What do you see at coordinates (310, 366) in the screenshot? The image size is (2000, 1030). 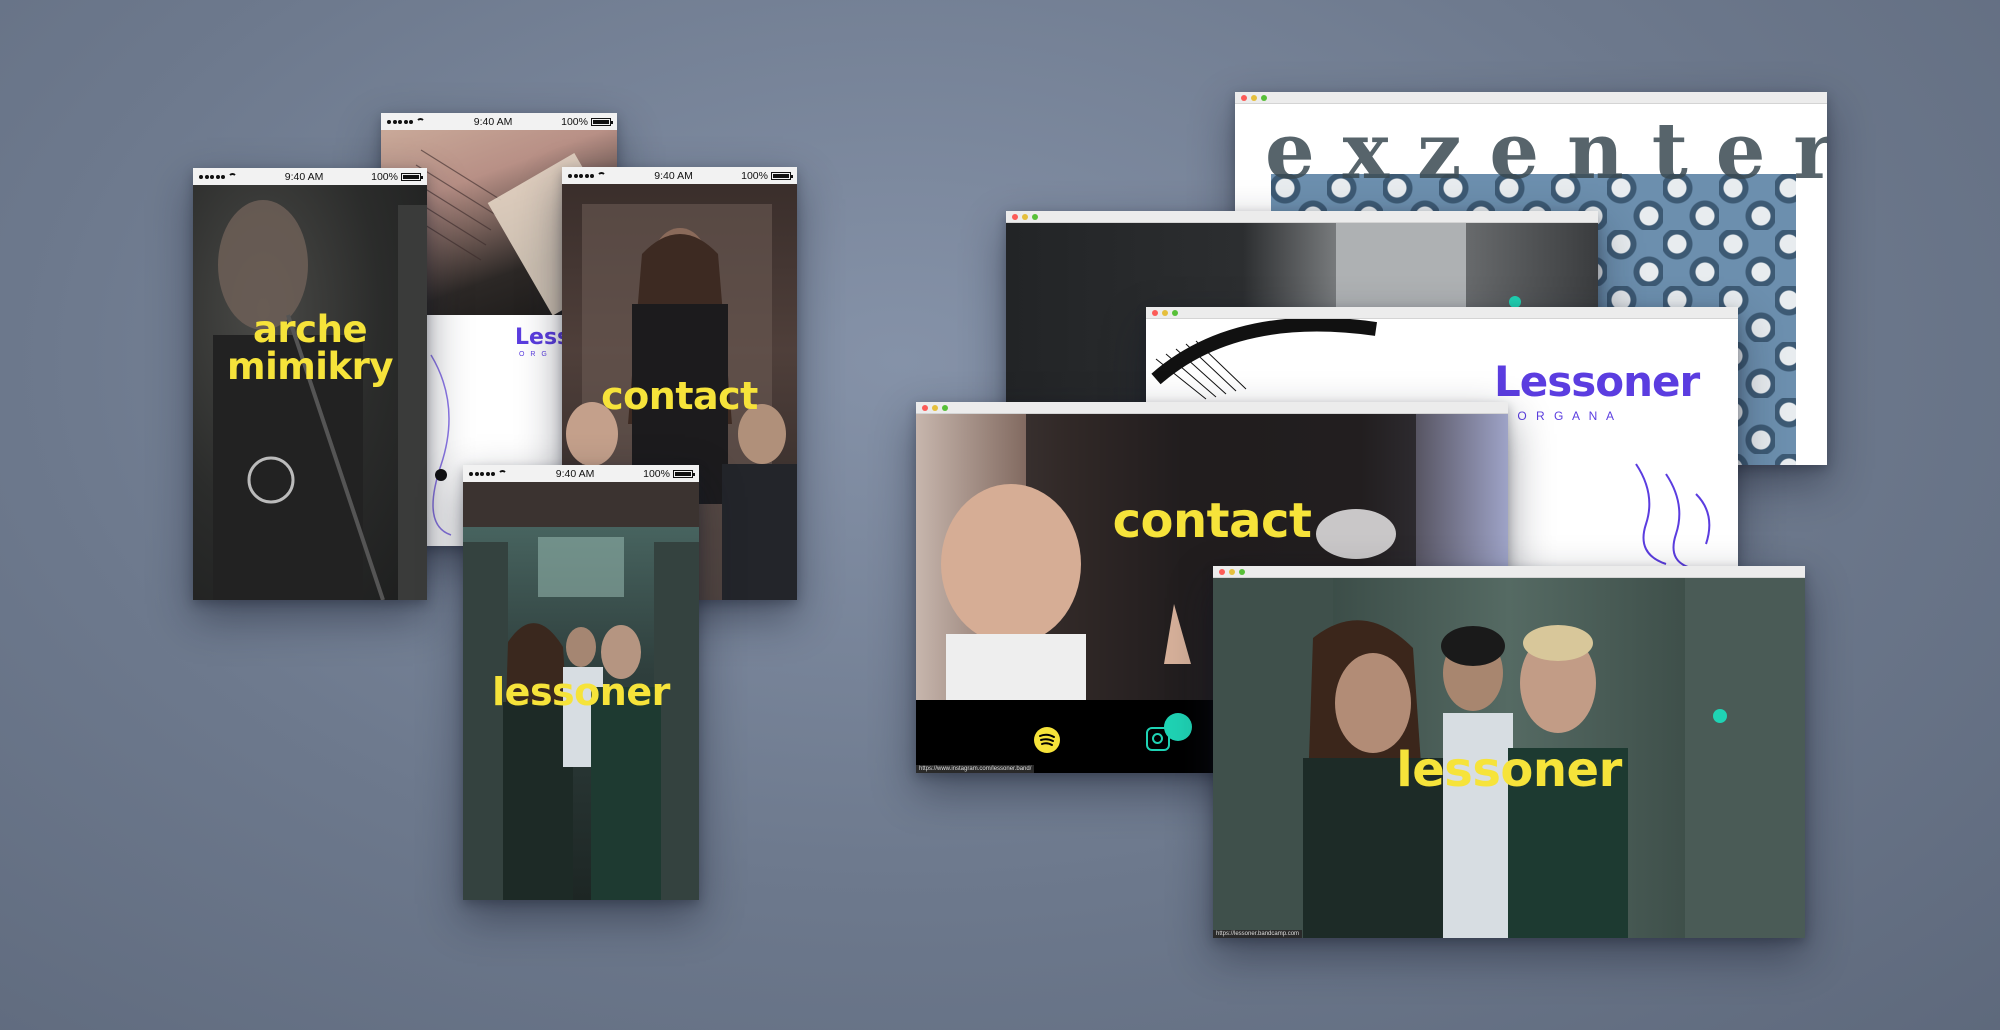 I see `arche-title-line2: mimikry` at bounding box center [310, 366].